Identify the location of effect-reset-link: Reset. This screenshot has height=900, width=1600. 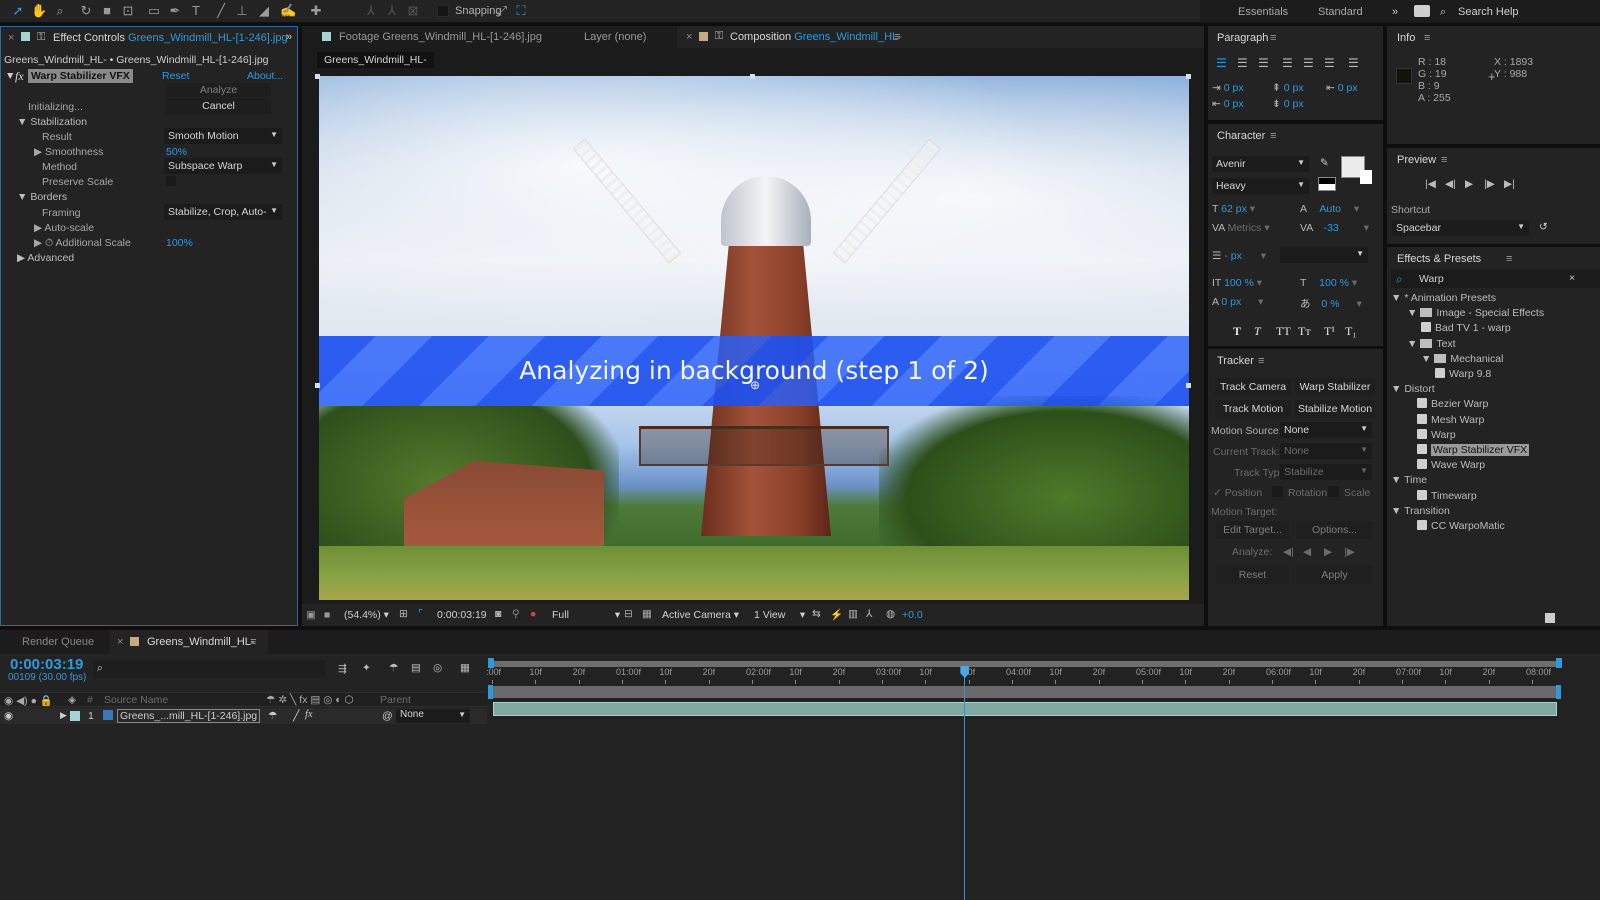
(175, 76).